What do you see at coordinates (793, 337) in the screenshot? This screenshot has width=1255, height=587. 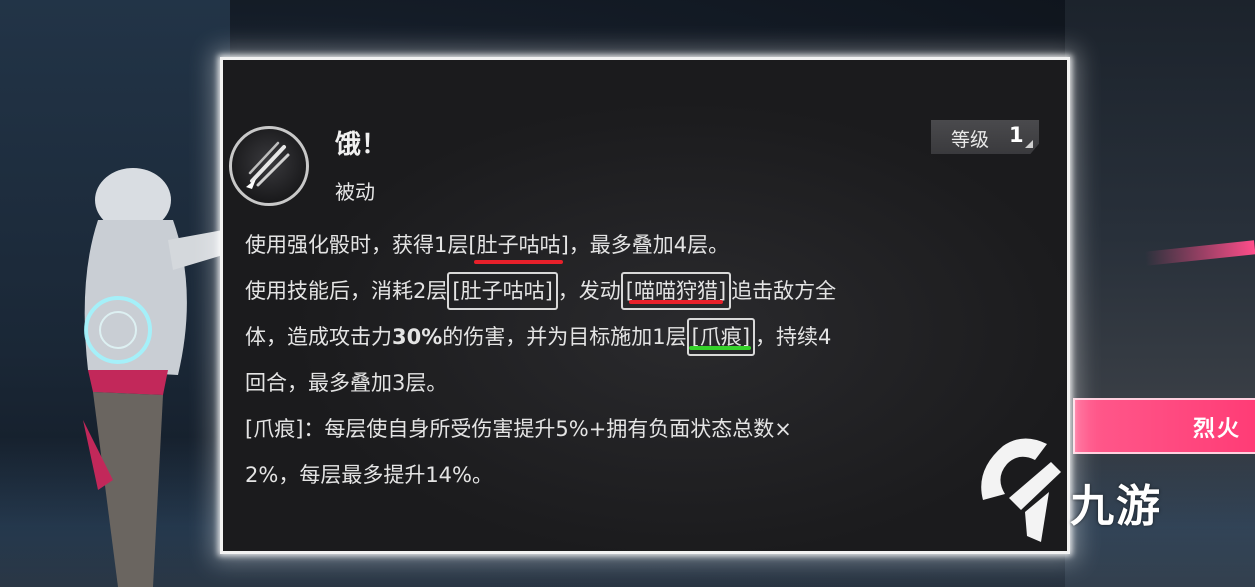 I see `text-segment: ，持续4` at bounding box center [793, 337].